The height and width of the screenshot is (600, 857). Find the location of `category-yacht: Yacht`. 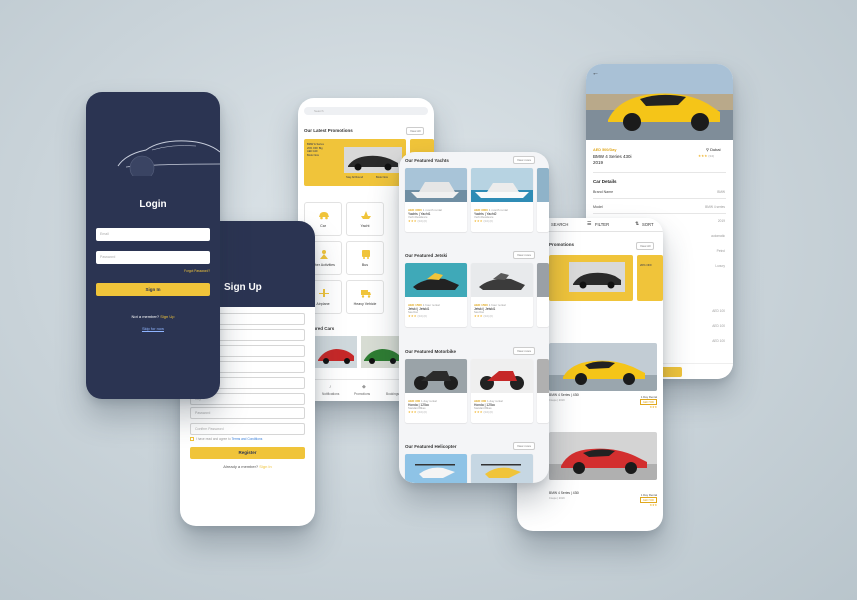

category-yacht: Yacht is located at coordinates (365, 219).